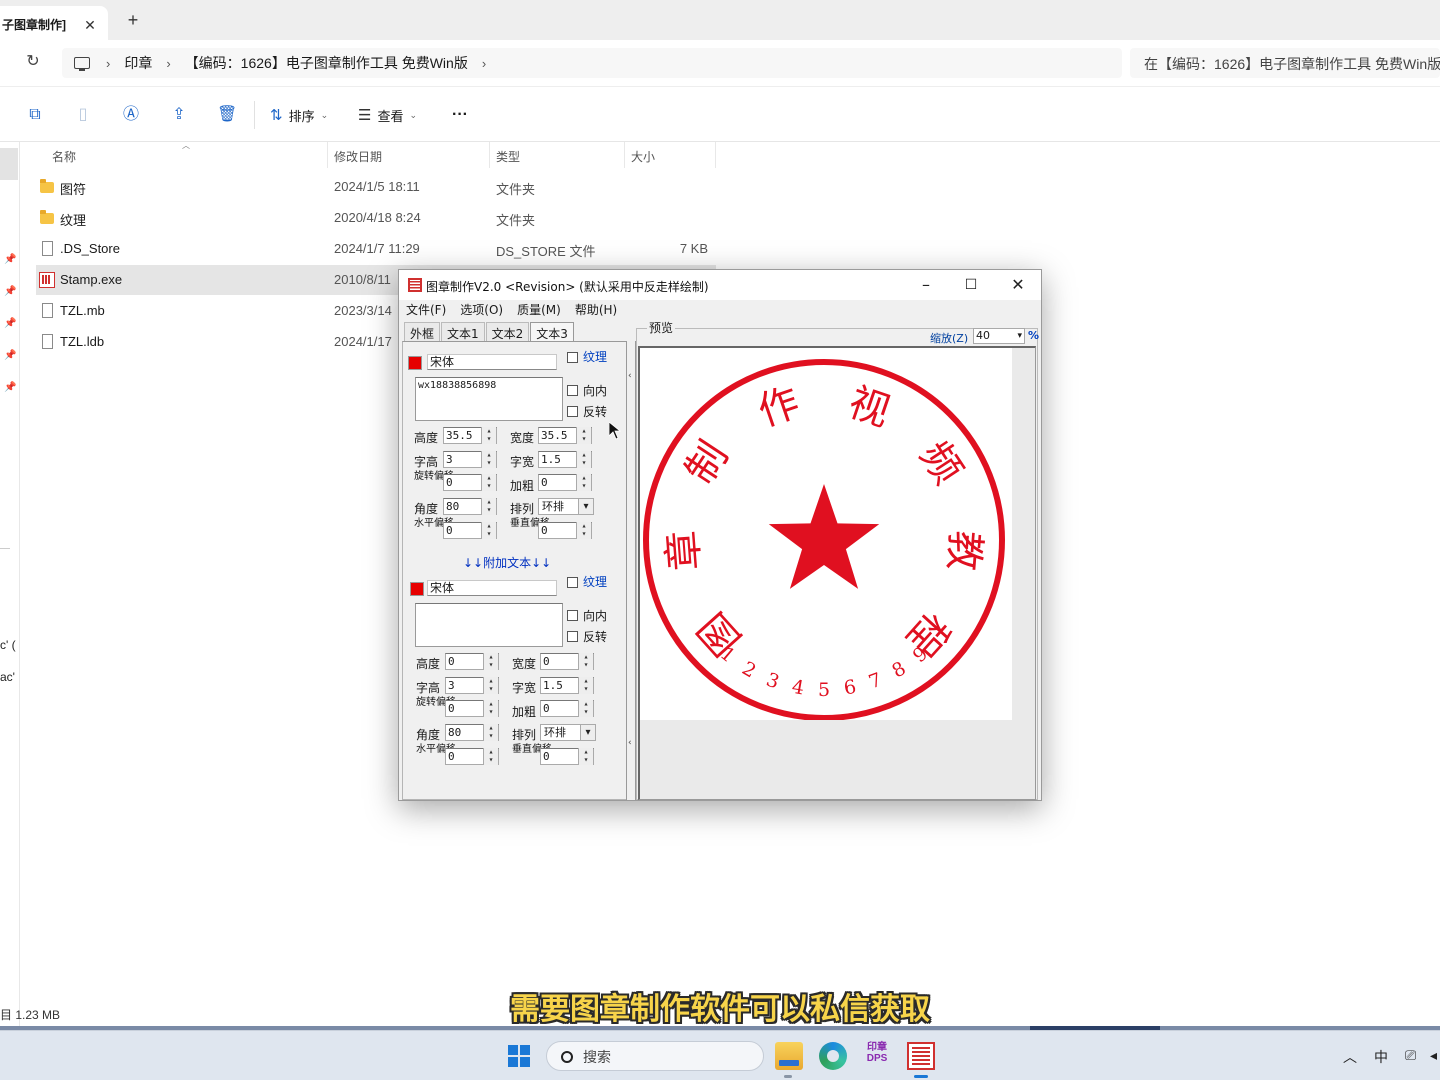 The width and height of the screenshot is (1440, 1080). I want to click on tab-current: 子图章制作] ✕, so click(54, 23).